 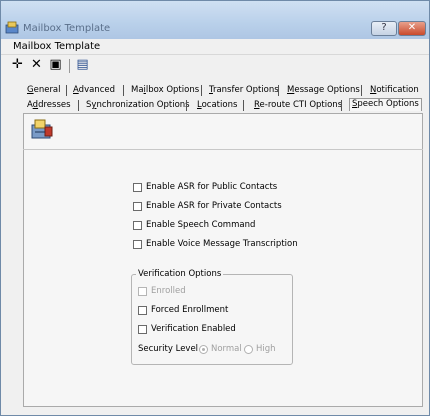 What do you see at coordinates (17, 65) in the screenshot?
I see `plus-icon: ✛` at bounding box center [17, 65].